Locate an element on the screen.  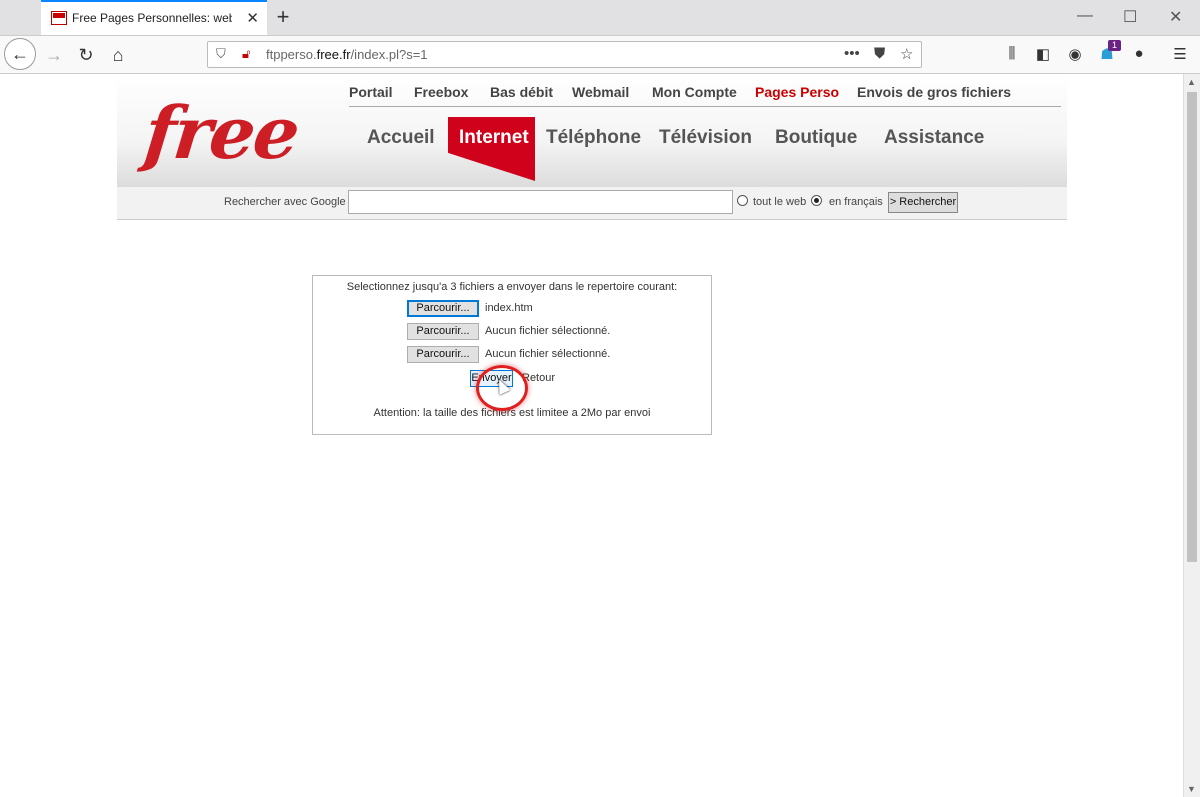
mainnav-assistance: Assistance is located at coordinates (934, 138).